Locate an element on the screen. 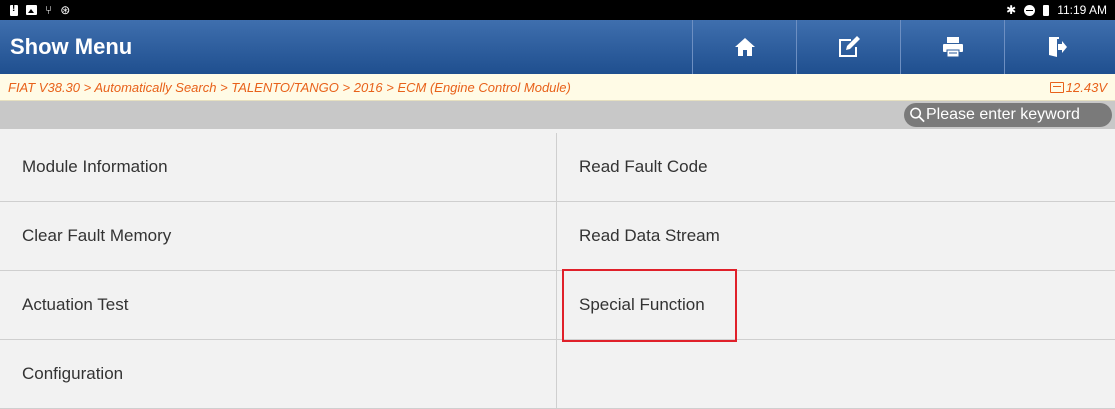 The height and width of the screenshot is (409, 1115). search-box is located at coordinates (1008, 115).